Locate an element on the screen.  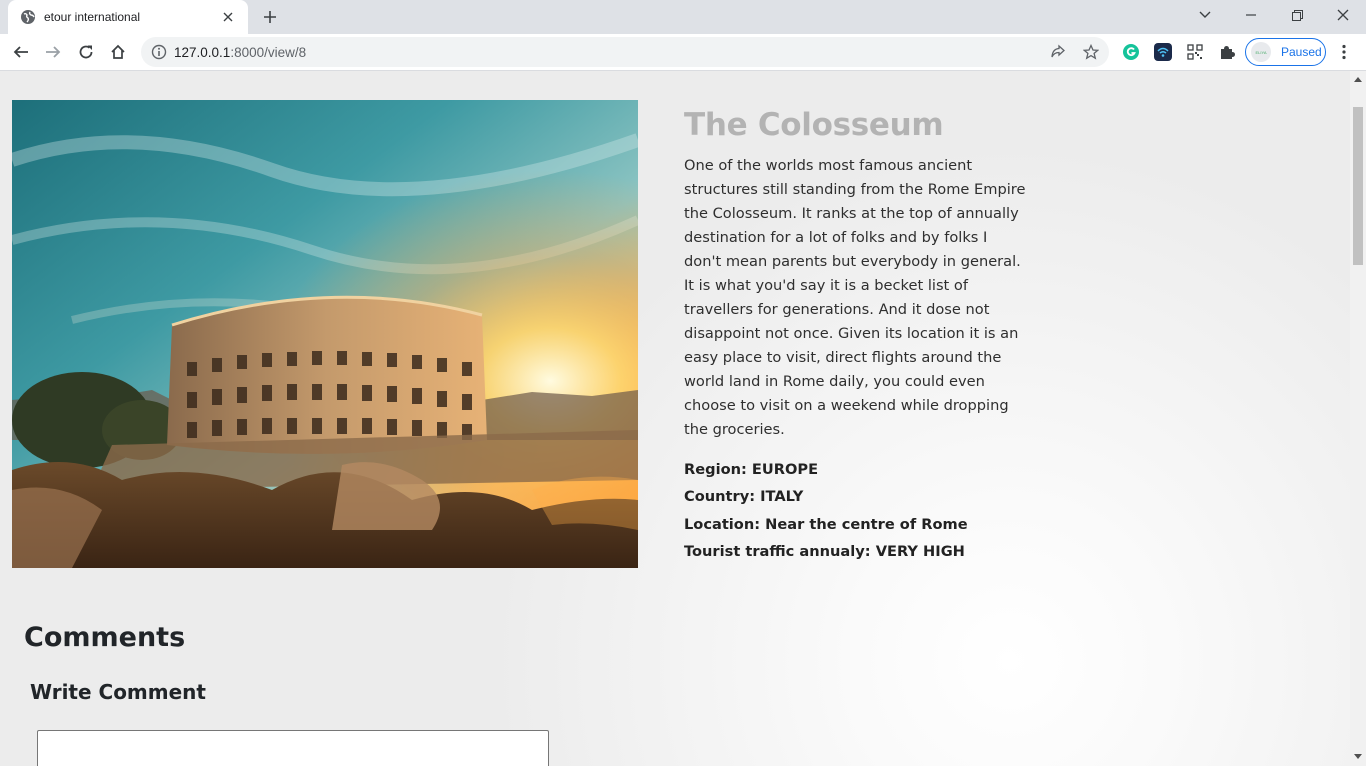
bookmark-star-icon is located at coordinates (1091, 52).